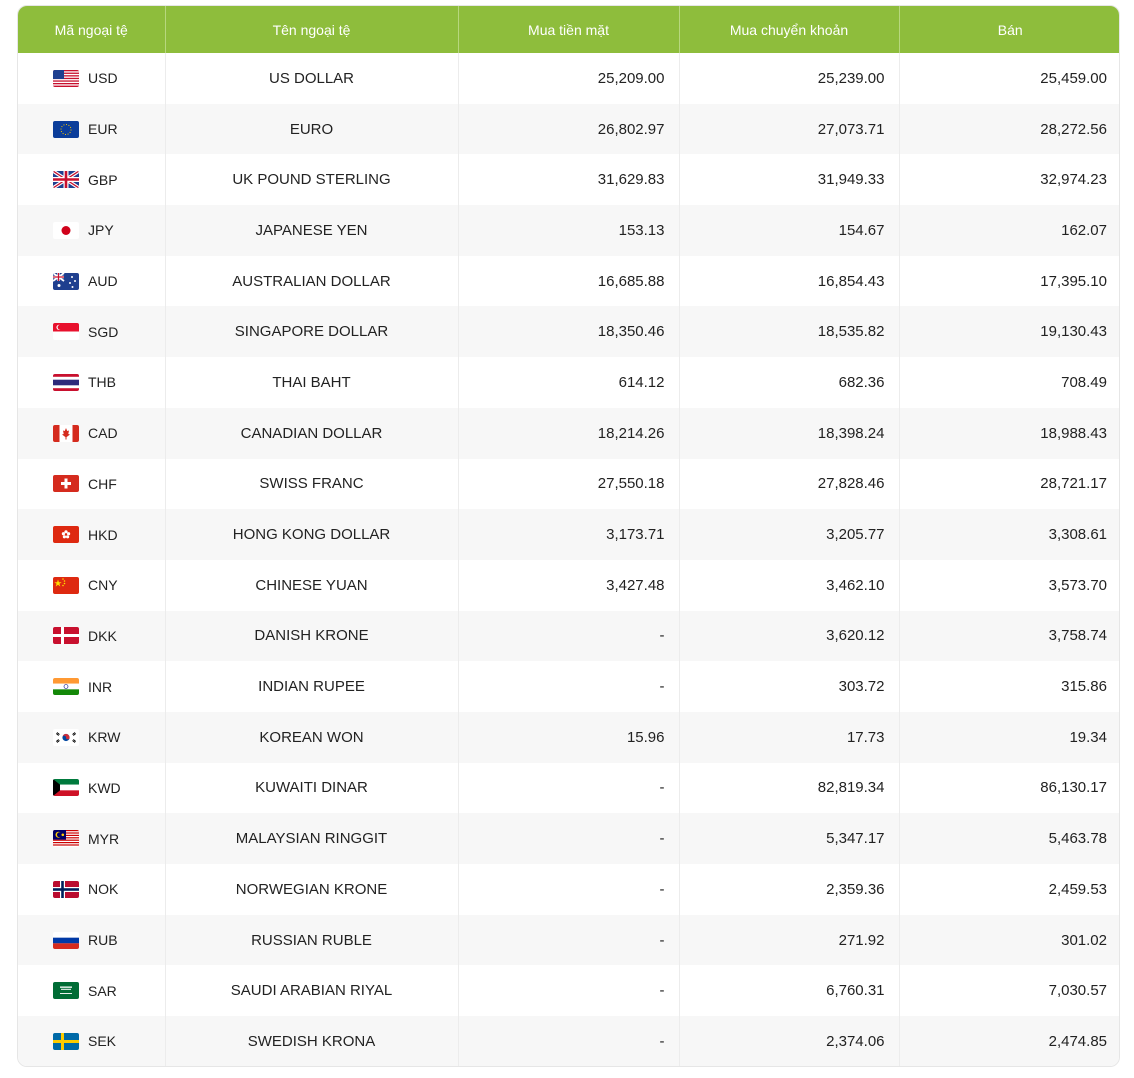 The image size is (1134, 1078). I want to click on currency-name: US DOLLAR, so click(312, 78).